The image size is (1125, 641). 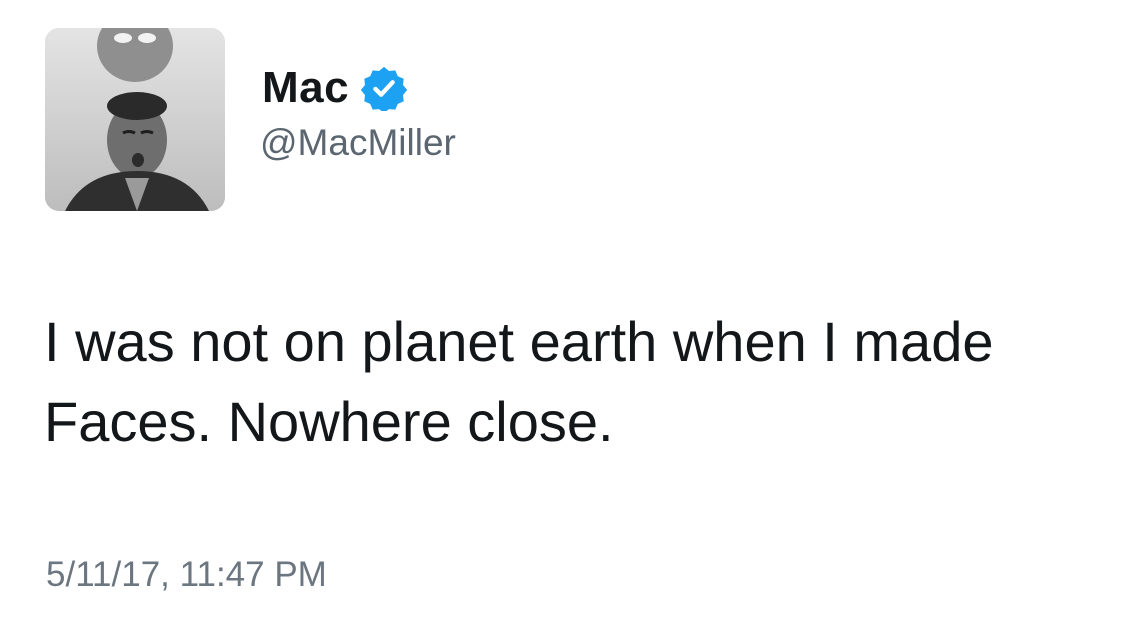 I want to click on author-display-name: Mac, so click(x=305, y=88).